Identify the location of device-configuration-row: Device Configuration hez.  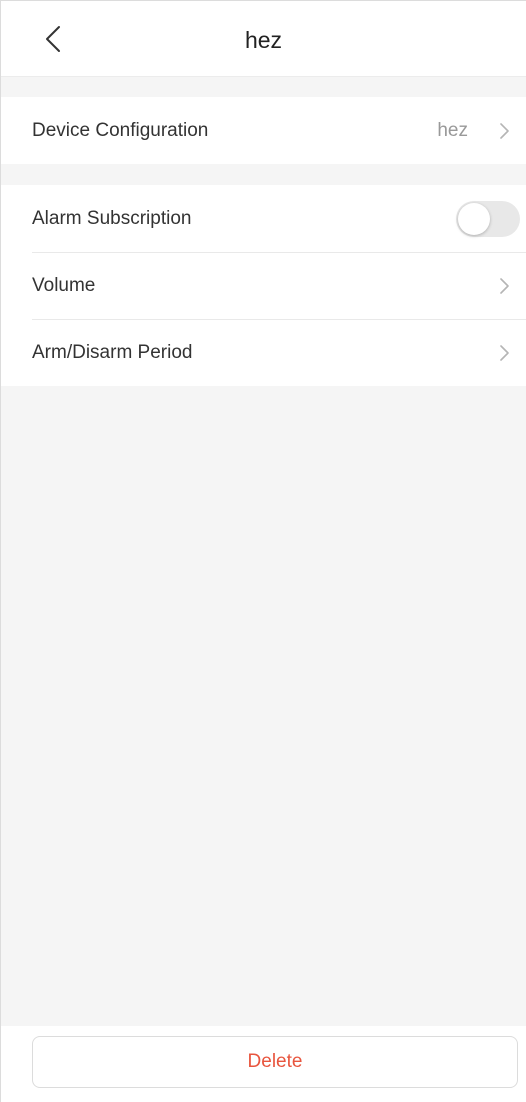
(263, 130).